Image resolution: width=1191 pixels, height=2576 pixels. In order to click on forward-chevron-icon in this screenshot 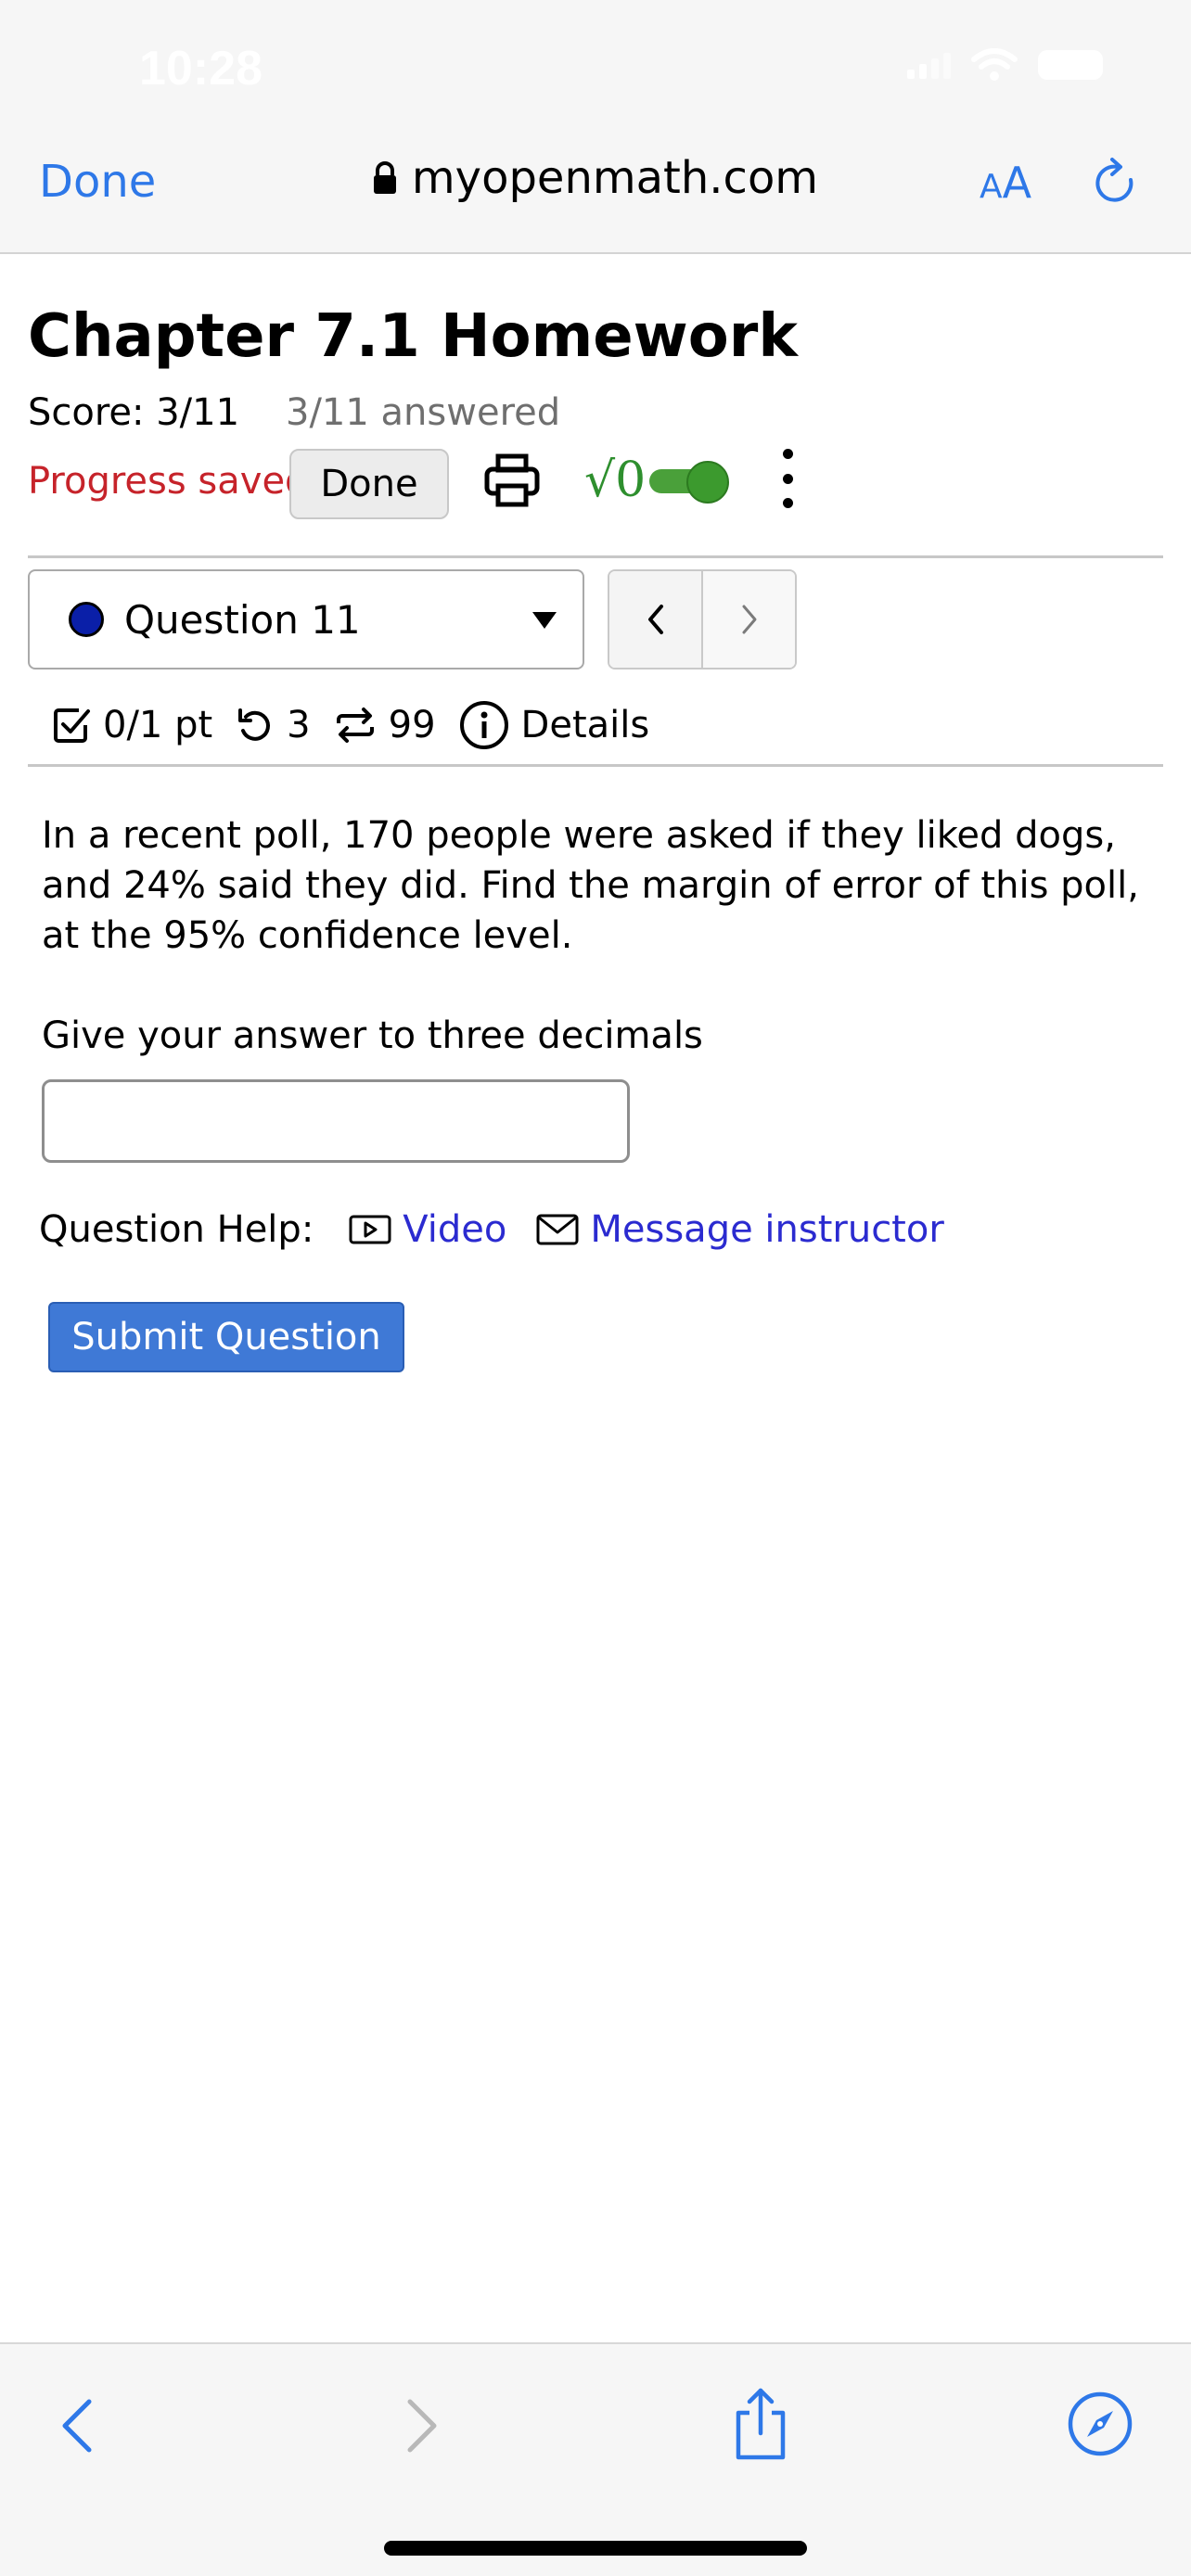, I will do `click(421, 2425)`.